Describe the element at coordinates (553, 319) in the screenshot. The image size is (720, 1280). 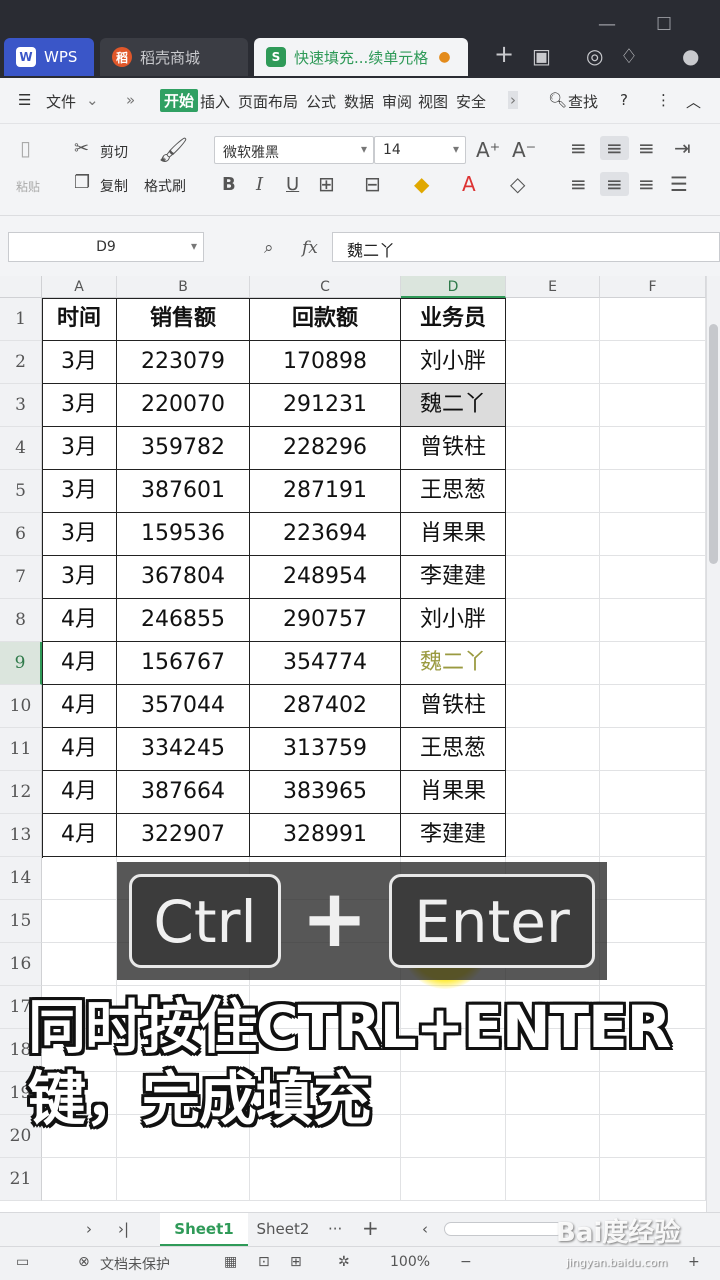
I see `cell-e1` at that location.